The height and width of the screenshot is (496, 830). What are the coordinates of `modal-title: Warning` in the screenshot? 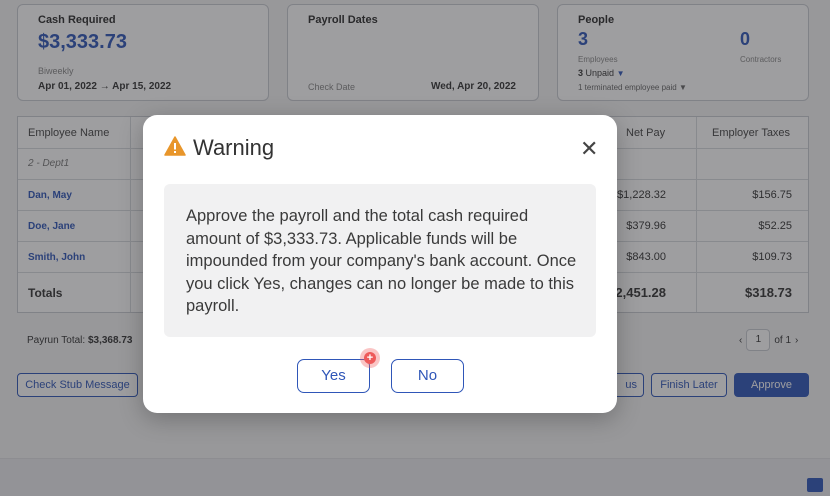 It's located at (234, 147).